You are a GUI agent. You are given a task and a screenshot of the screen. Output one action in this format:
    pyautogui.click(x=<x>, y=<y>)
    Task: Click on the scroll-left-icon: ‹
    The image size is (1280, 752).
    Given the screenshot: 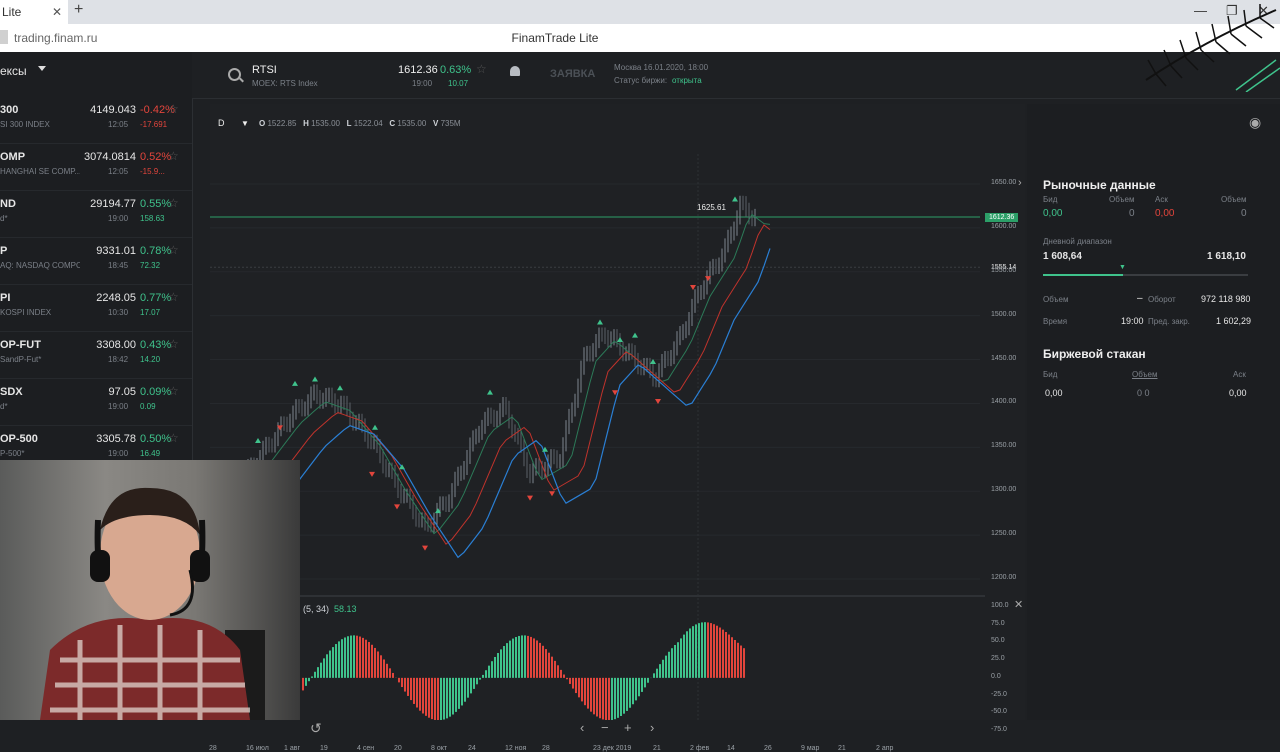 What is the action you would take?
    pyautogui.click(x=582, y=727)
    